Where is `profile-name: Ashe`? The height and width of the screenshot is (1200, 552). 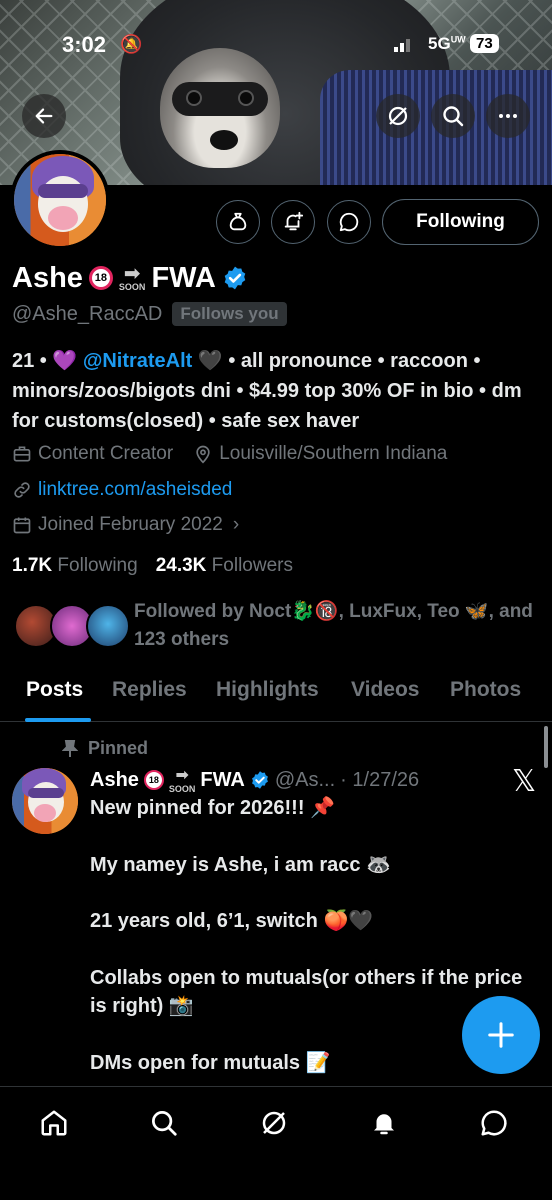
profile-name: Ashe is located at coordinates (47, 277).